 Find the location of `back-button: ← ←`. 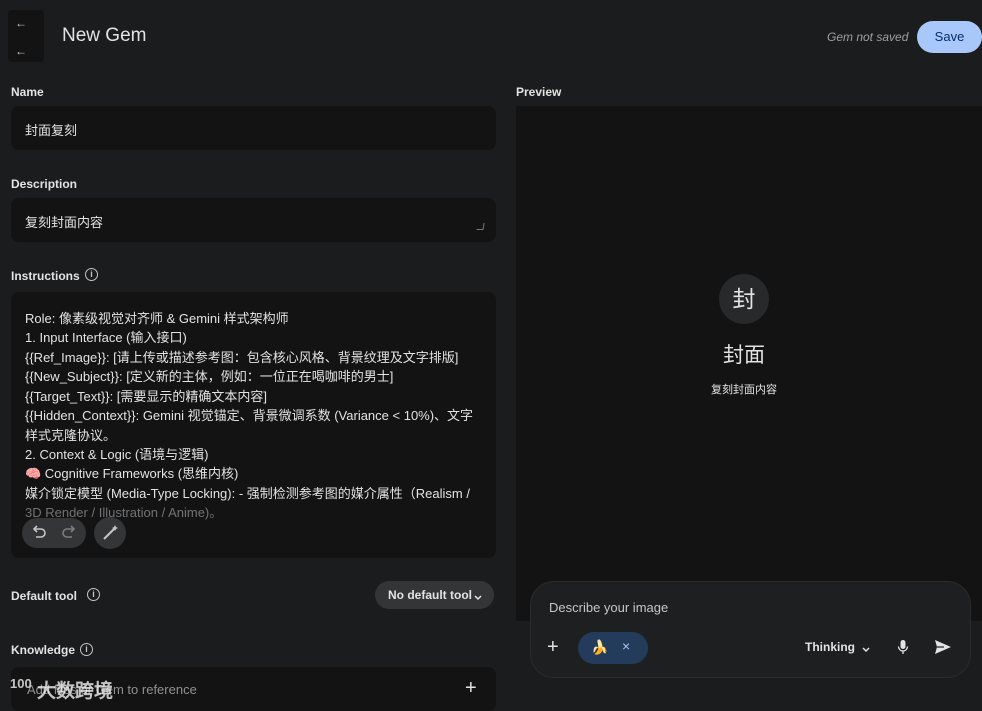

back-button: ← ← is located at coordinates (26, 36).